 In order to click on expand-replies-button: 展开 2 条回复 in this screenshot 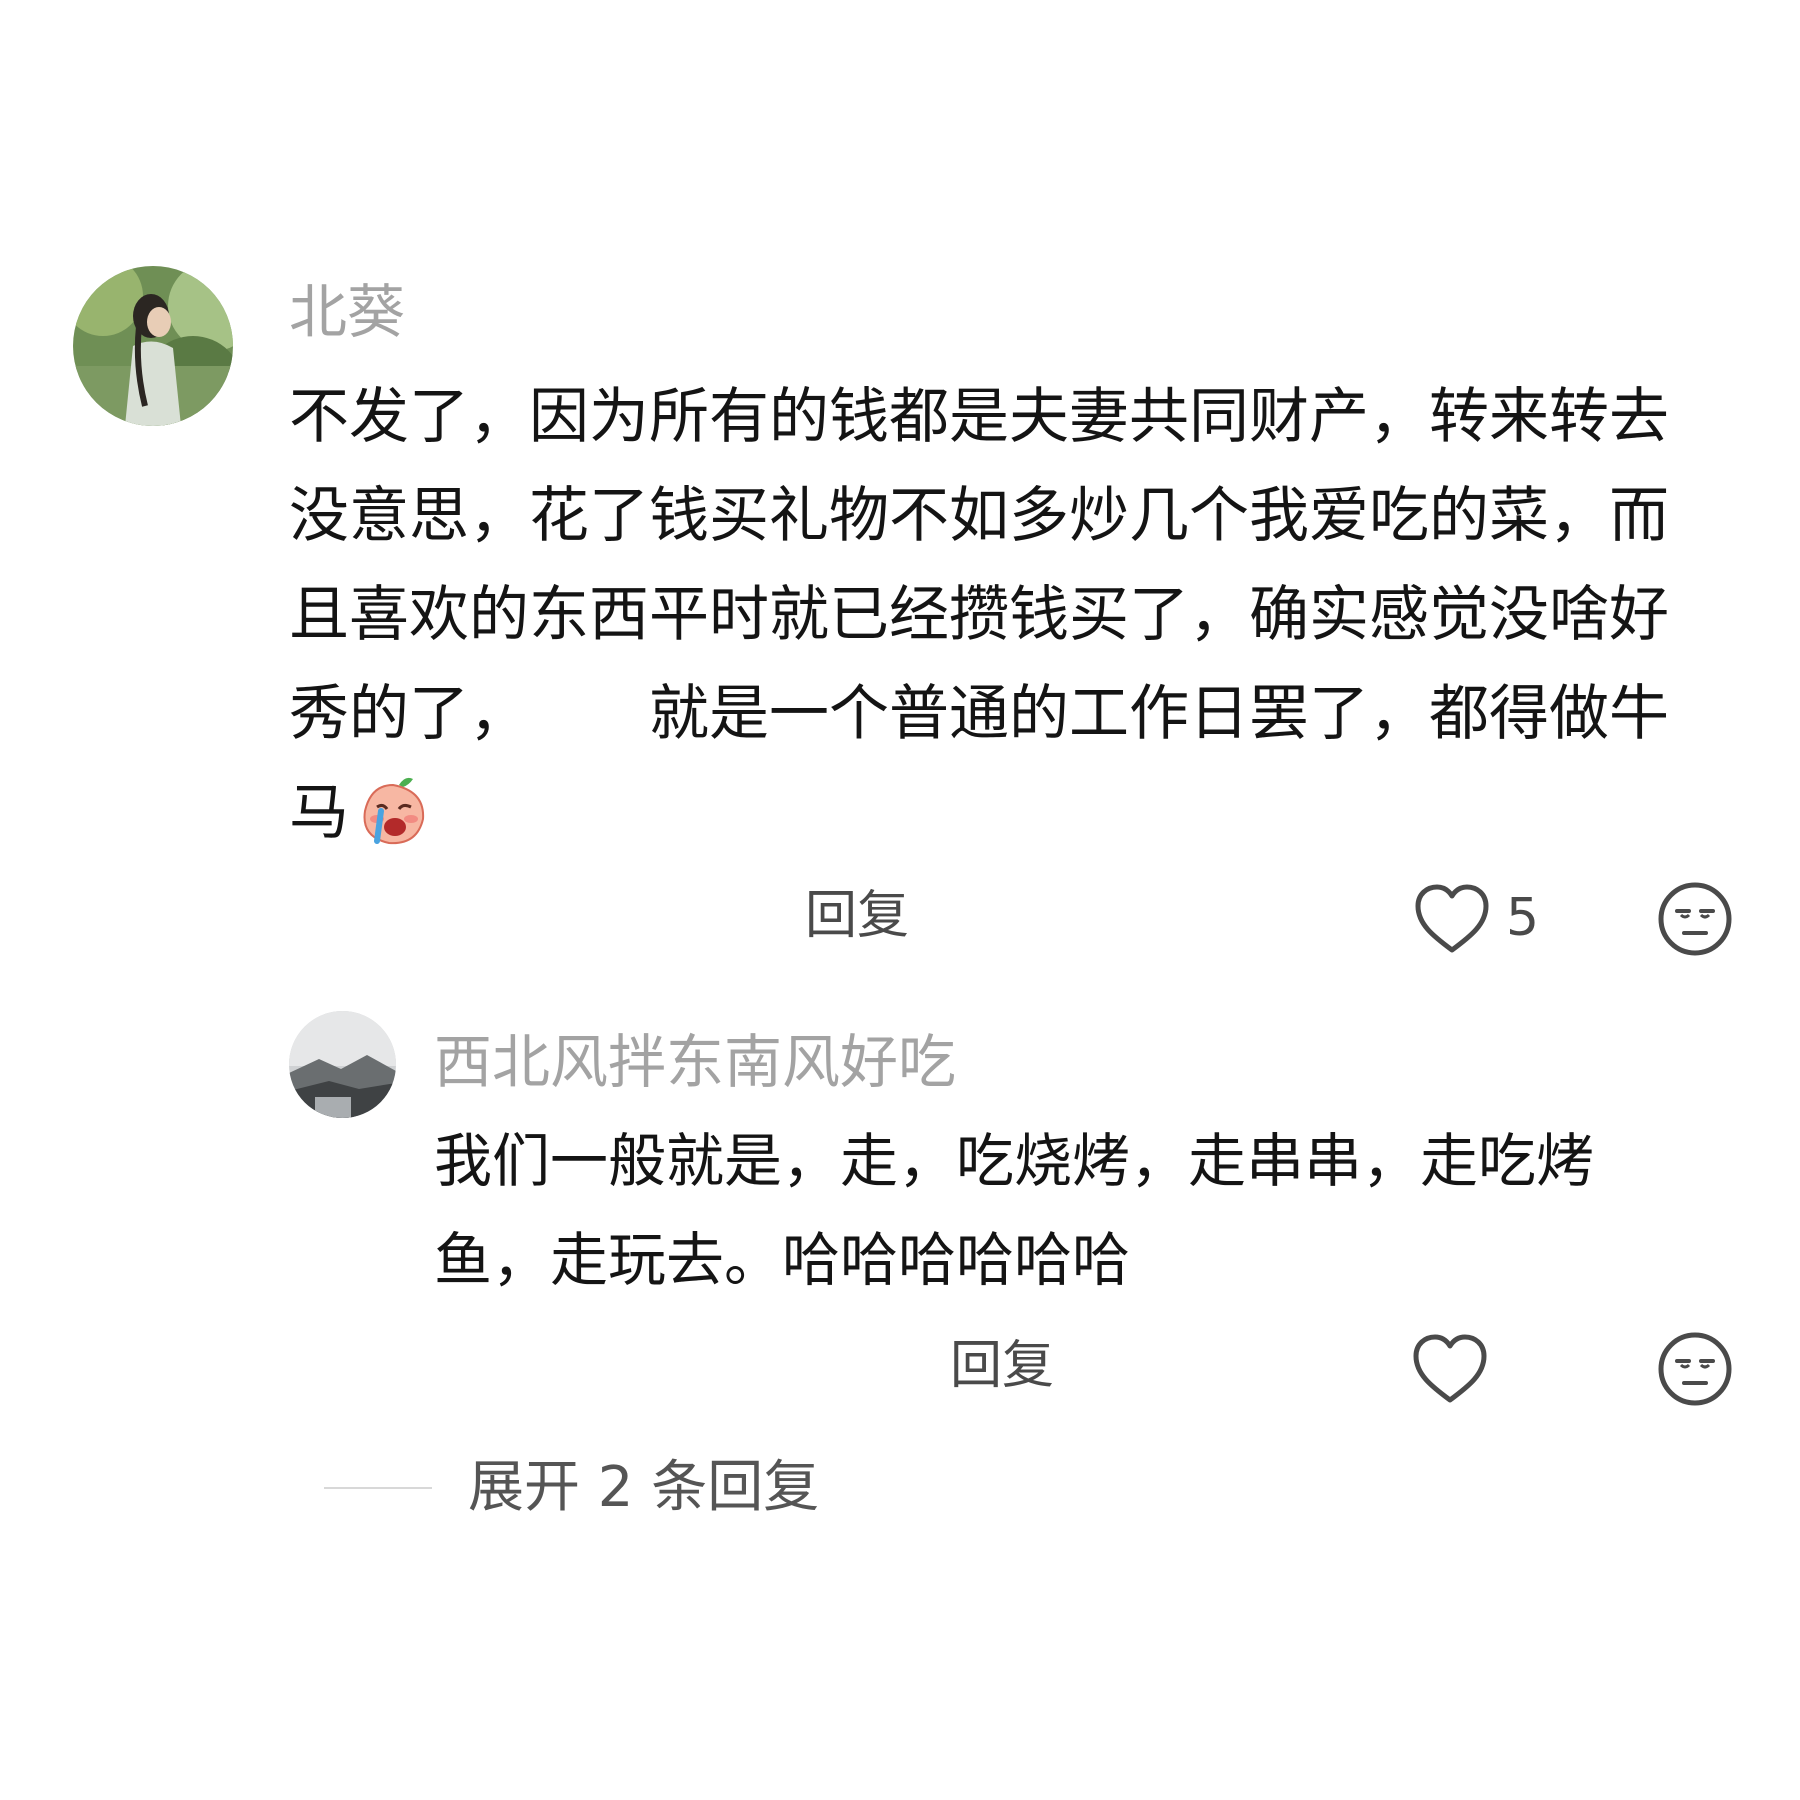, I will do `click(643, 1488)`.